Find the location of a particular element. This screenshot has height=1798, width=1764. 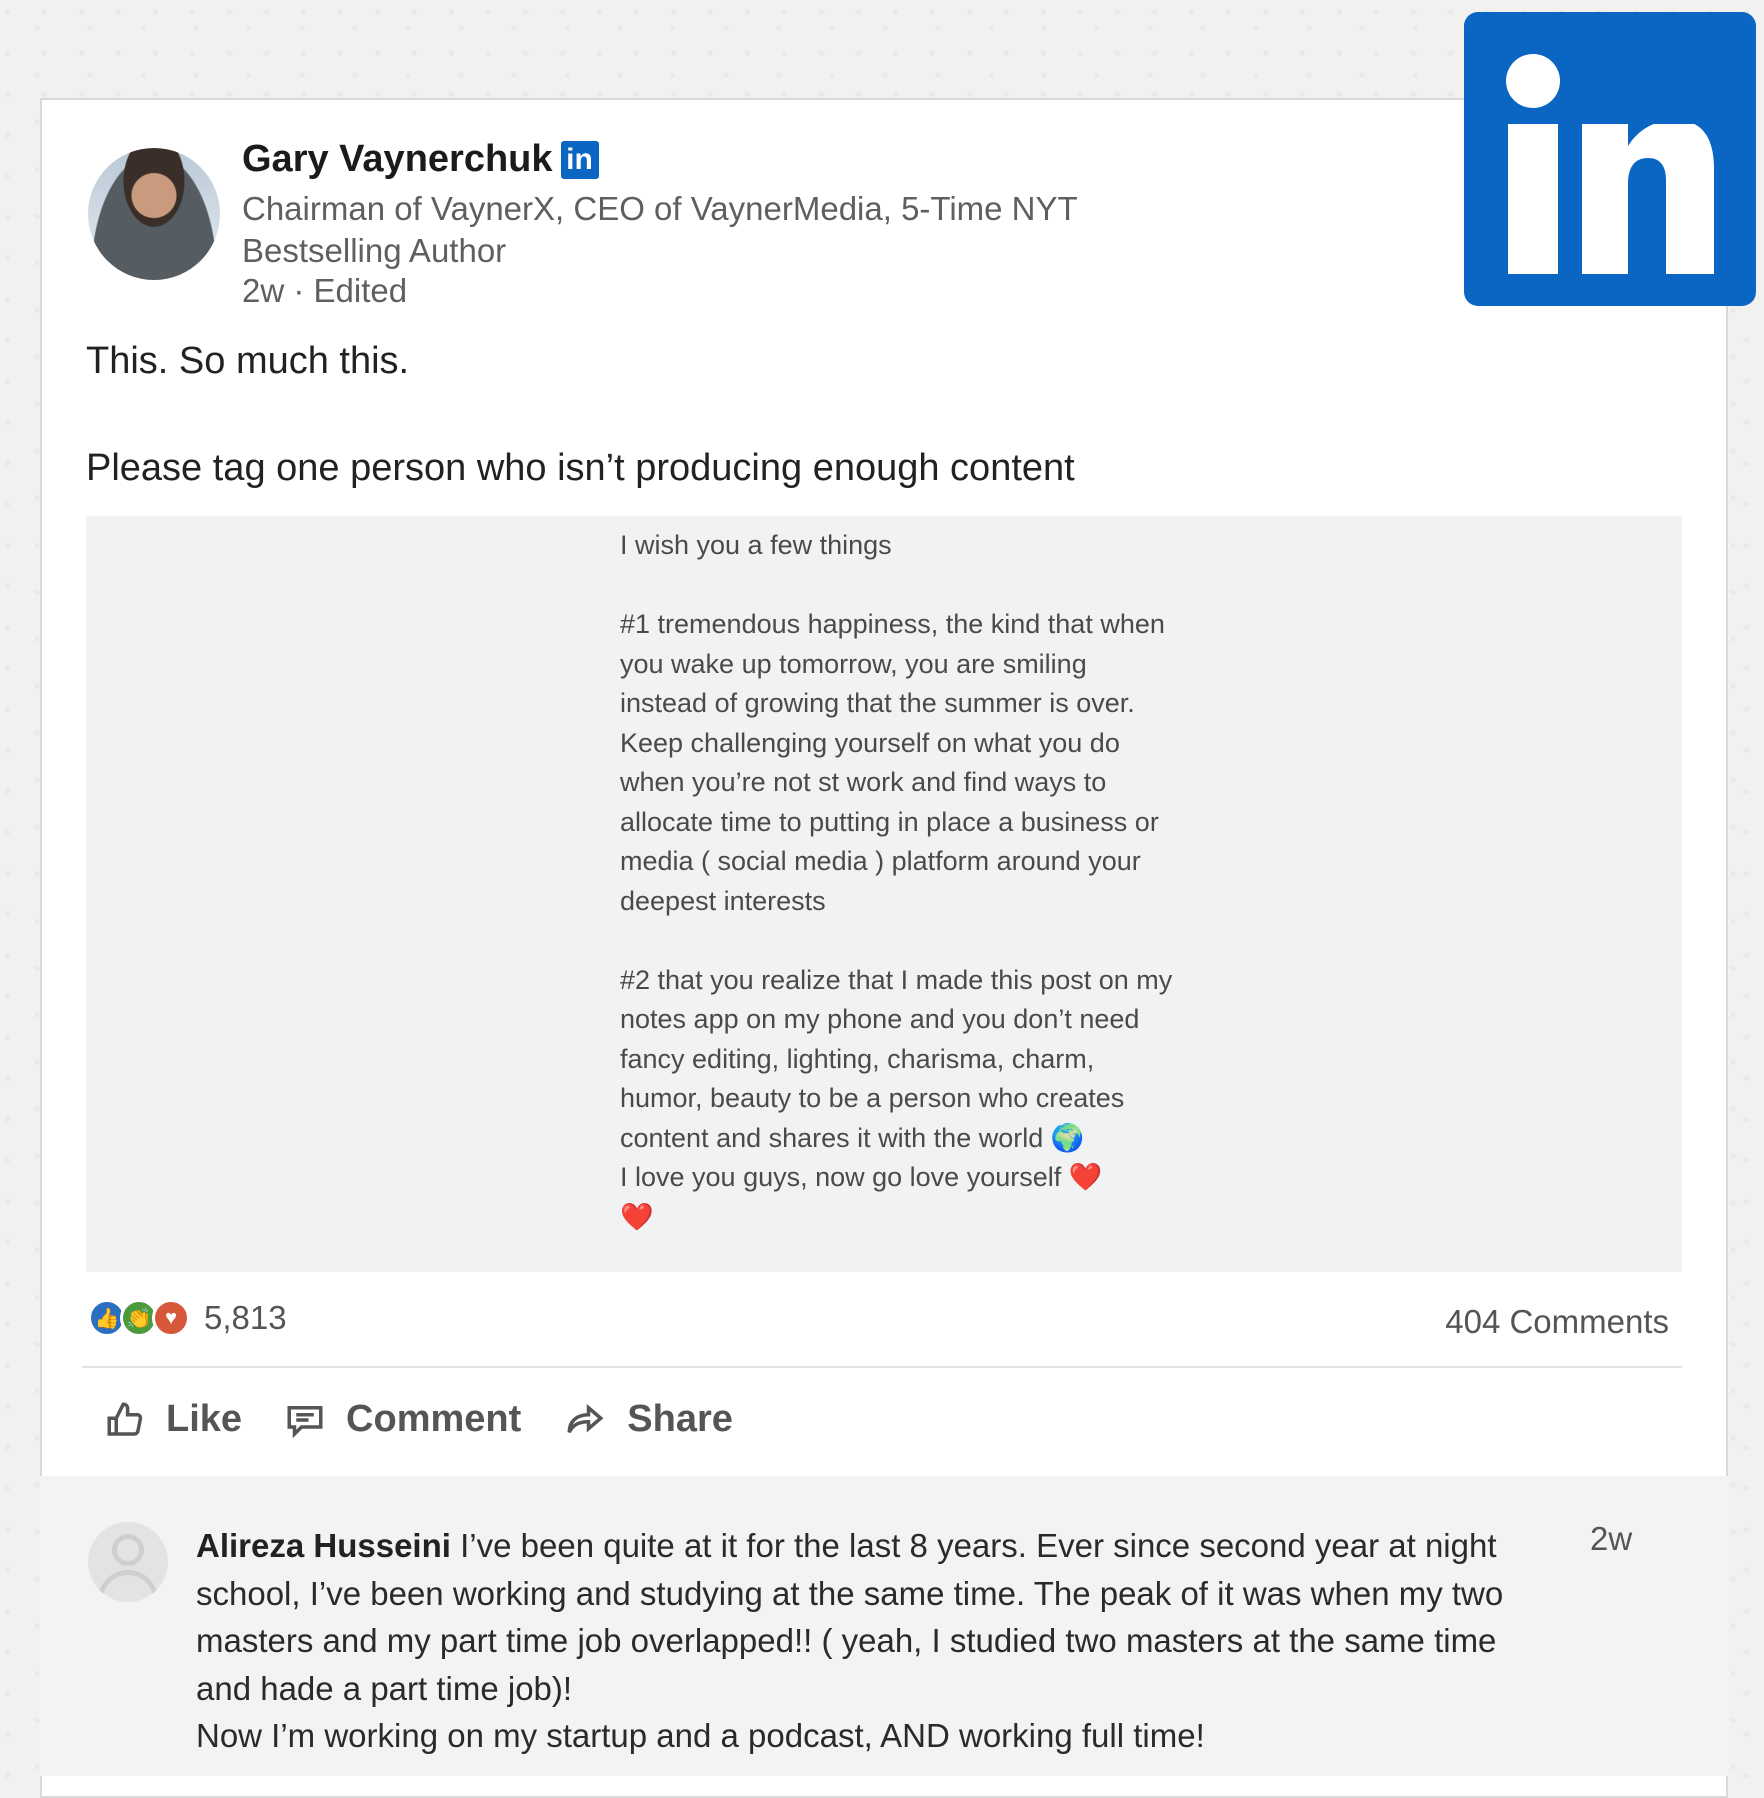

note-p1: I wish you a few things is located at coordinates (756, 545).